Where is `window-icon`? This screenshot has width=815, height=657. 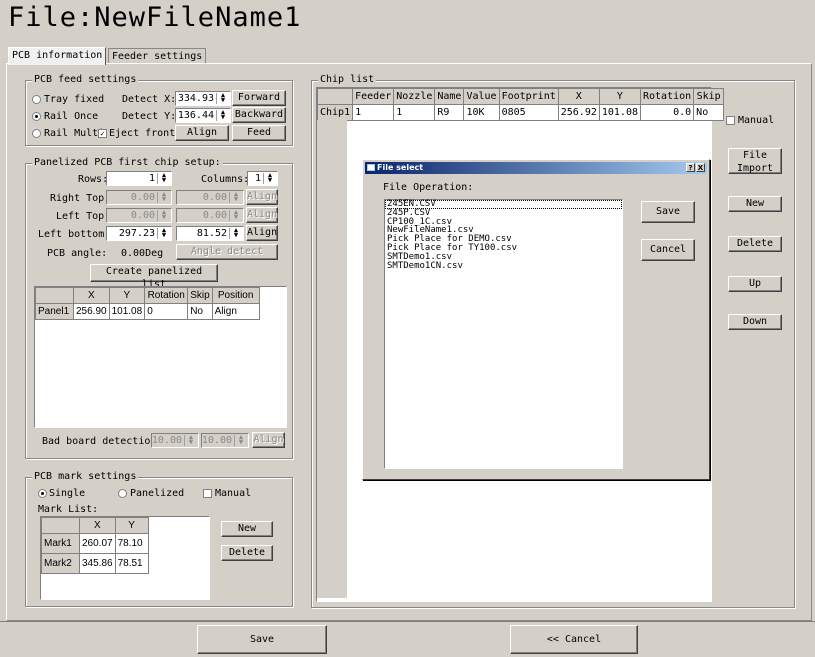
window-icon is located at coordinates (371, 167).